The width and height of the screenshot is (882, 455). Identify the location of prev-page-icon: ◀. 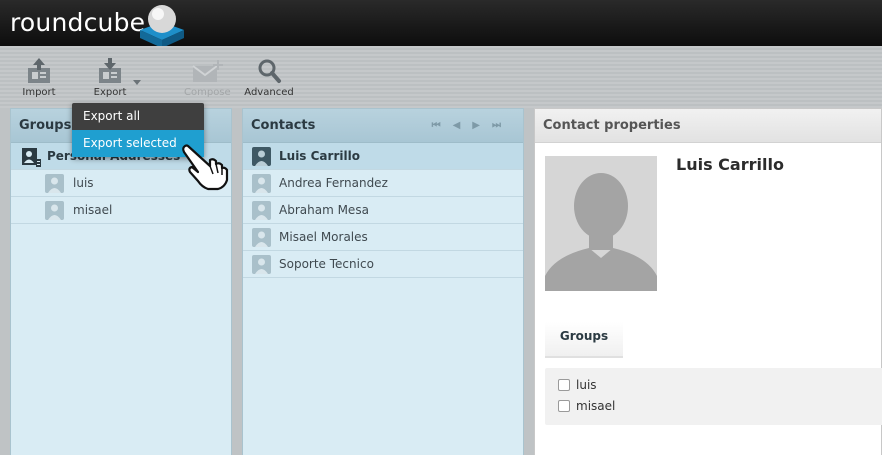
(463, 125).